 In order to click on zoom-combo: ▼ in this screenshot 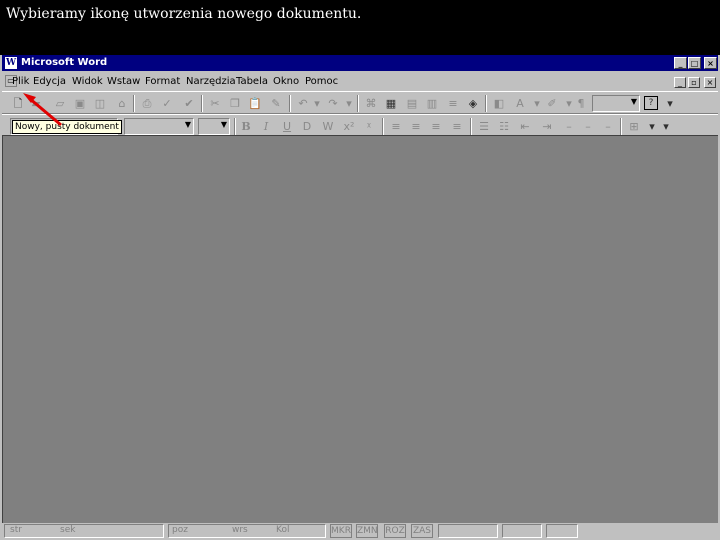, I will do `click(616, 103)`.